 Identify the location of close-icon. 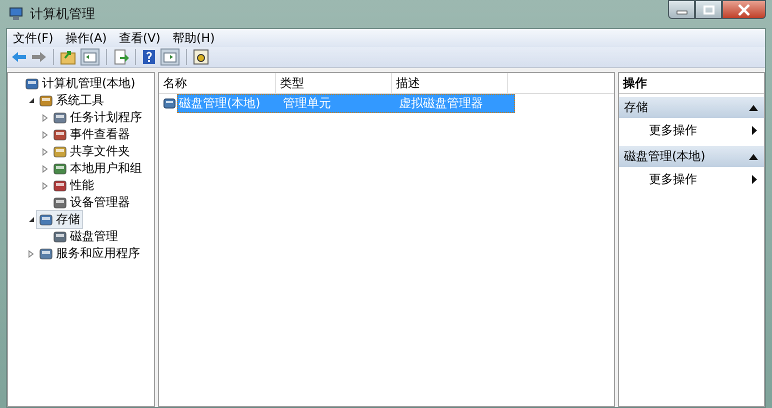
(744, 10).